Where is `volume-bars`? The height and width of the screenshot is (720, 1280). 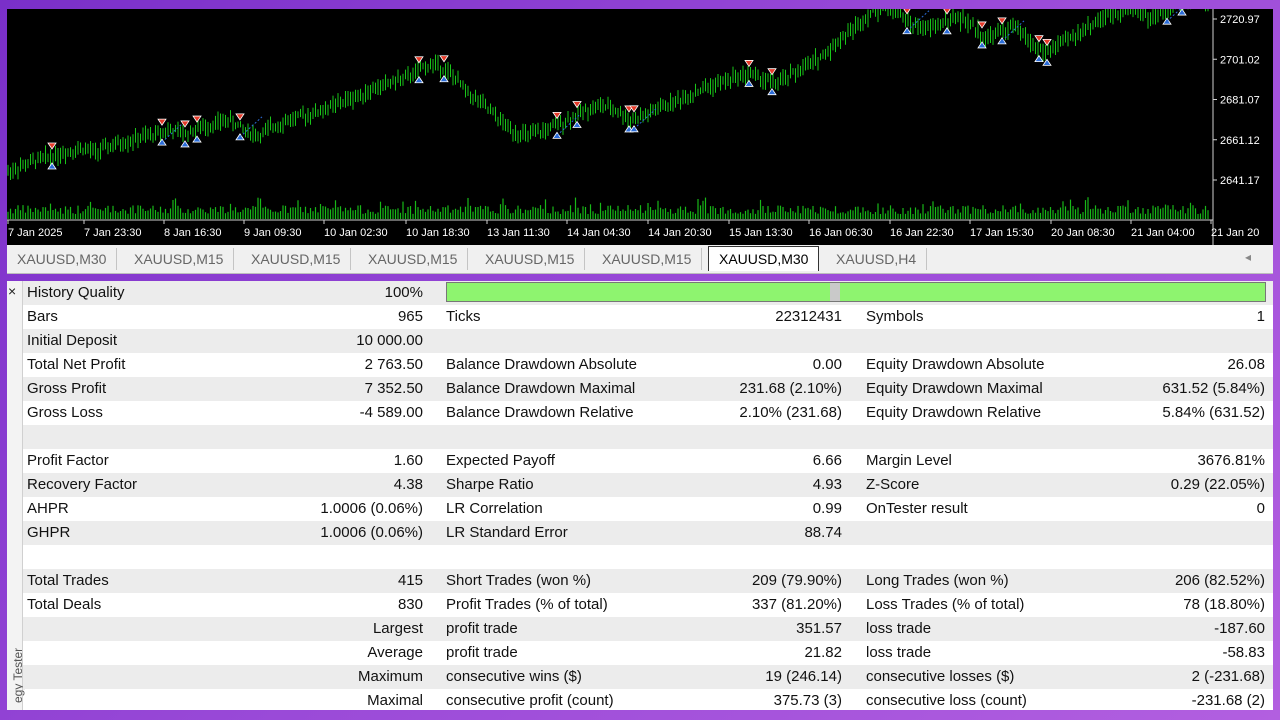 volume-bars is located at coordinates (608, 208).